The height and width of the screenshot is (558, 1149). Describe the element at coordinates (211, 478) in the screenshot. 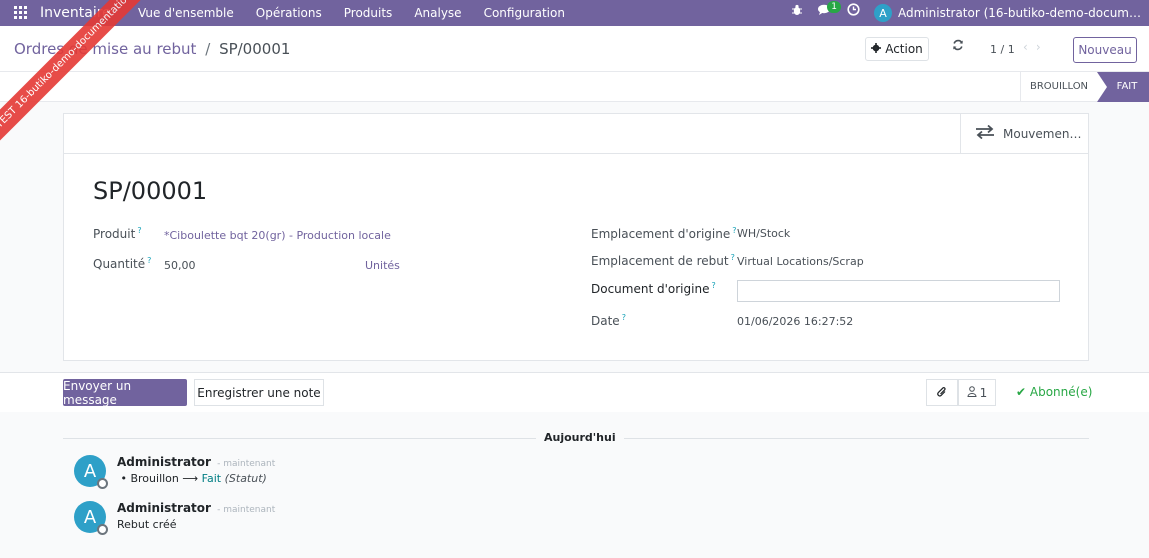

I see `tracking-new-value: Fait` at that location.